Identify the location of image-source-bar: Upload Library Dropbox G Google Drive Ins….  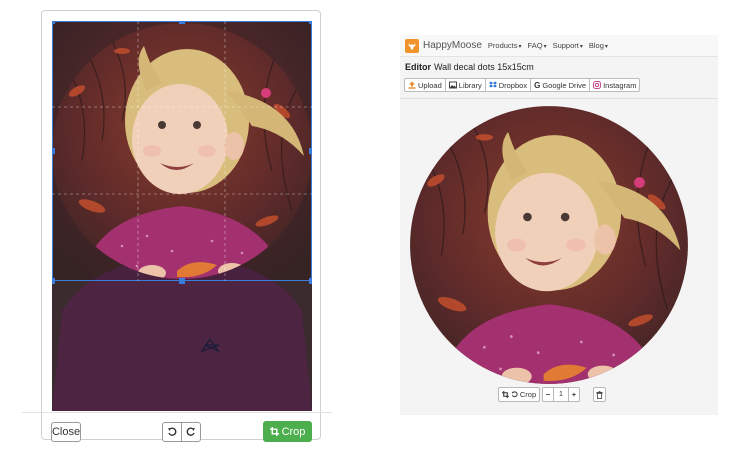
(522, 85).